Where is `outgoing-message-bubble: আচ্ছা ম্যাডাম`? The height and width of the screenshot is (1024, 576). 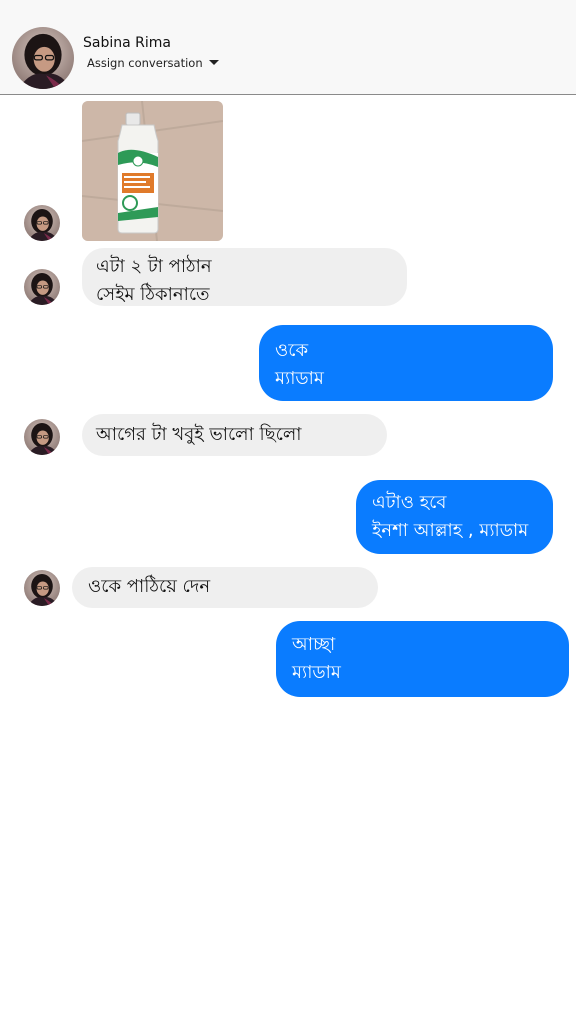 outgoing-message-bubble: আচ্ছা ম্যাডাম is located at coordinates (422, 659).